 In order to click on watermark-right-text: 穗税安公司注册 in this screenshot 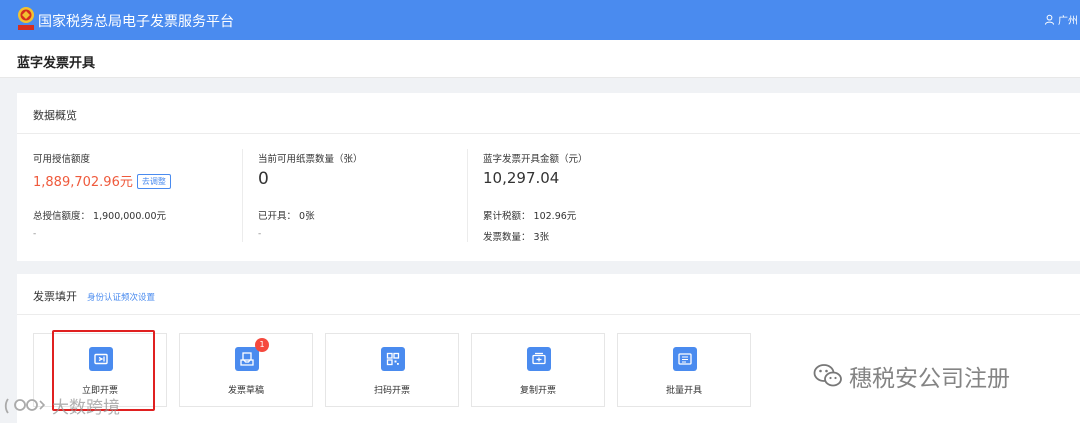, I will do `click(929, 379)`.